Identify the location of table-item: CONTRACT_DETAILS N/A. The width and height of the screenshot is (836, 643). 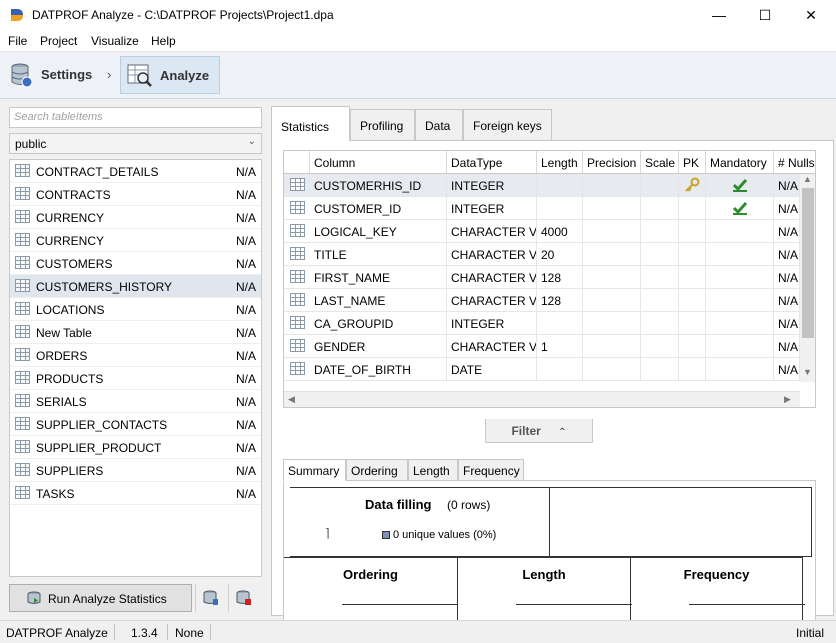
(135, 171).